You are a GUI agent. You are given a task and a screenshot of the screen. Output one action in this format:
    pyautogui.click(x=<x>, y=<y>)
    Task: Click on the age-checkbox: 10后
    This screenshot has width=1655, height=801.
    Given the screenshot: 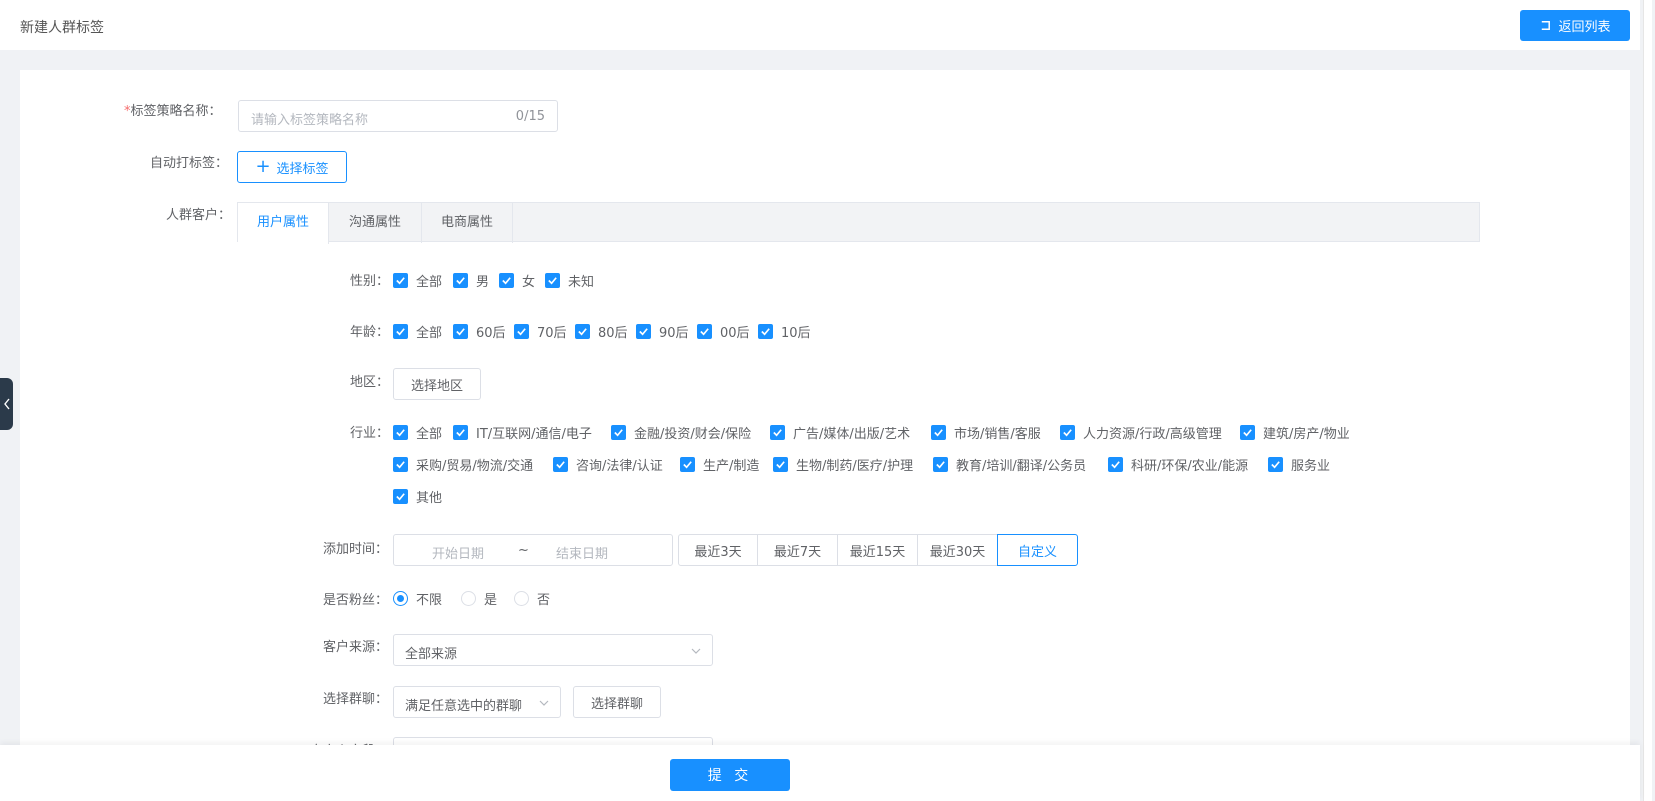 What is the action you would take?
    pyautogui.click(x=784, y=331)
    